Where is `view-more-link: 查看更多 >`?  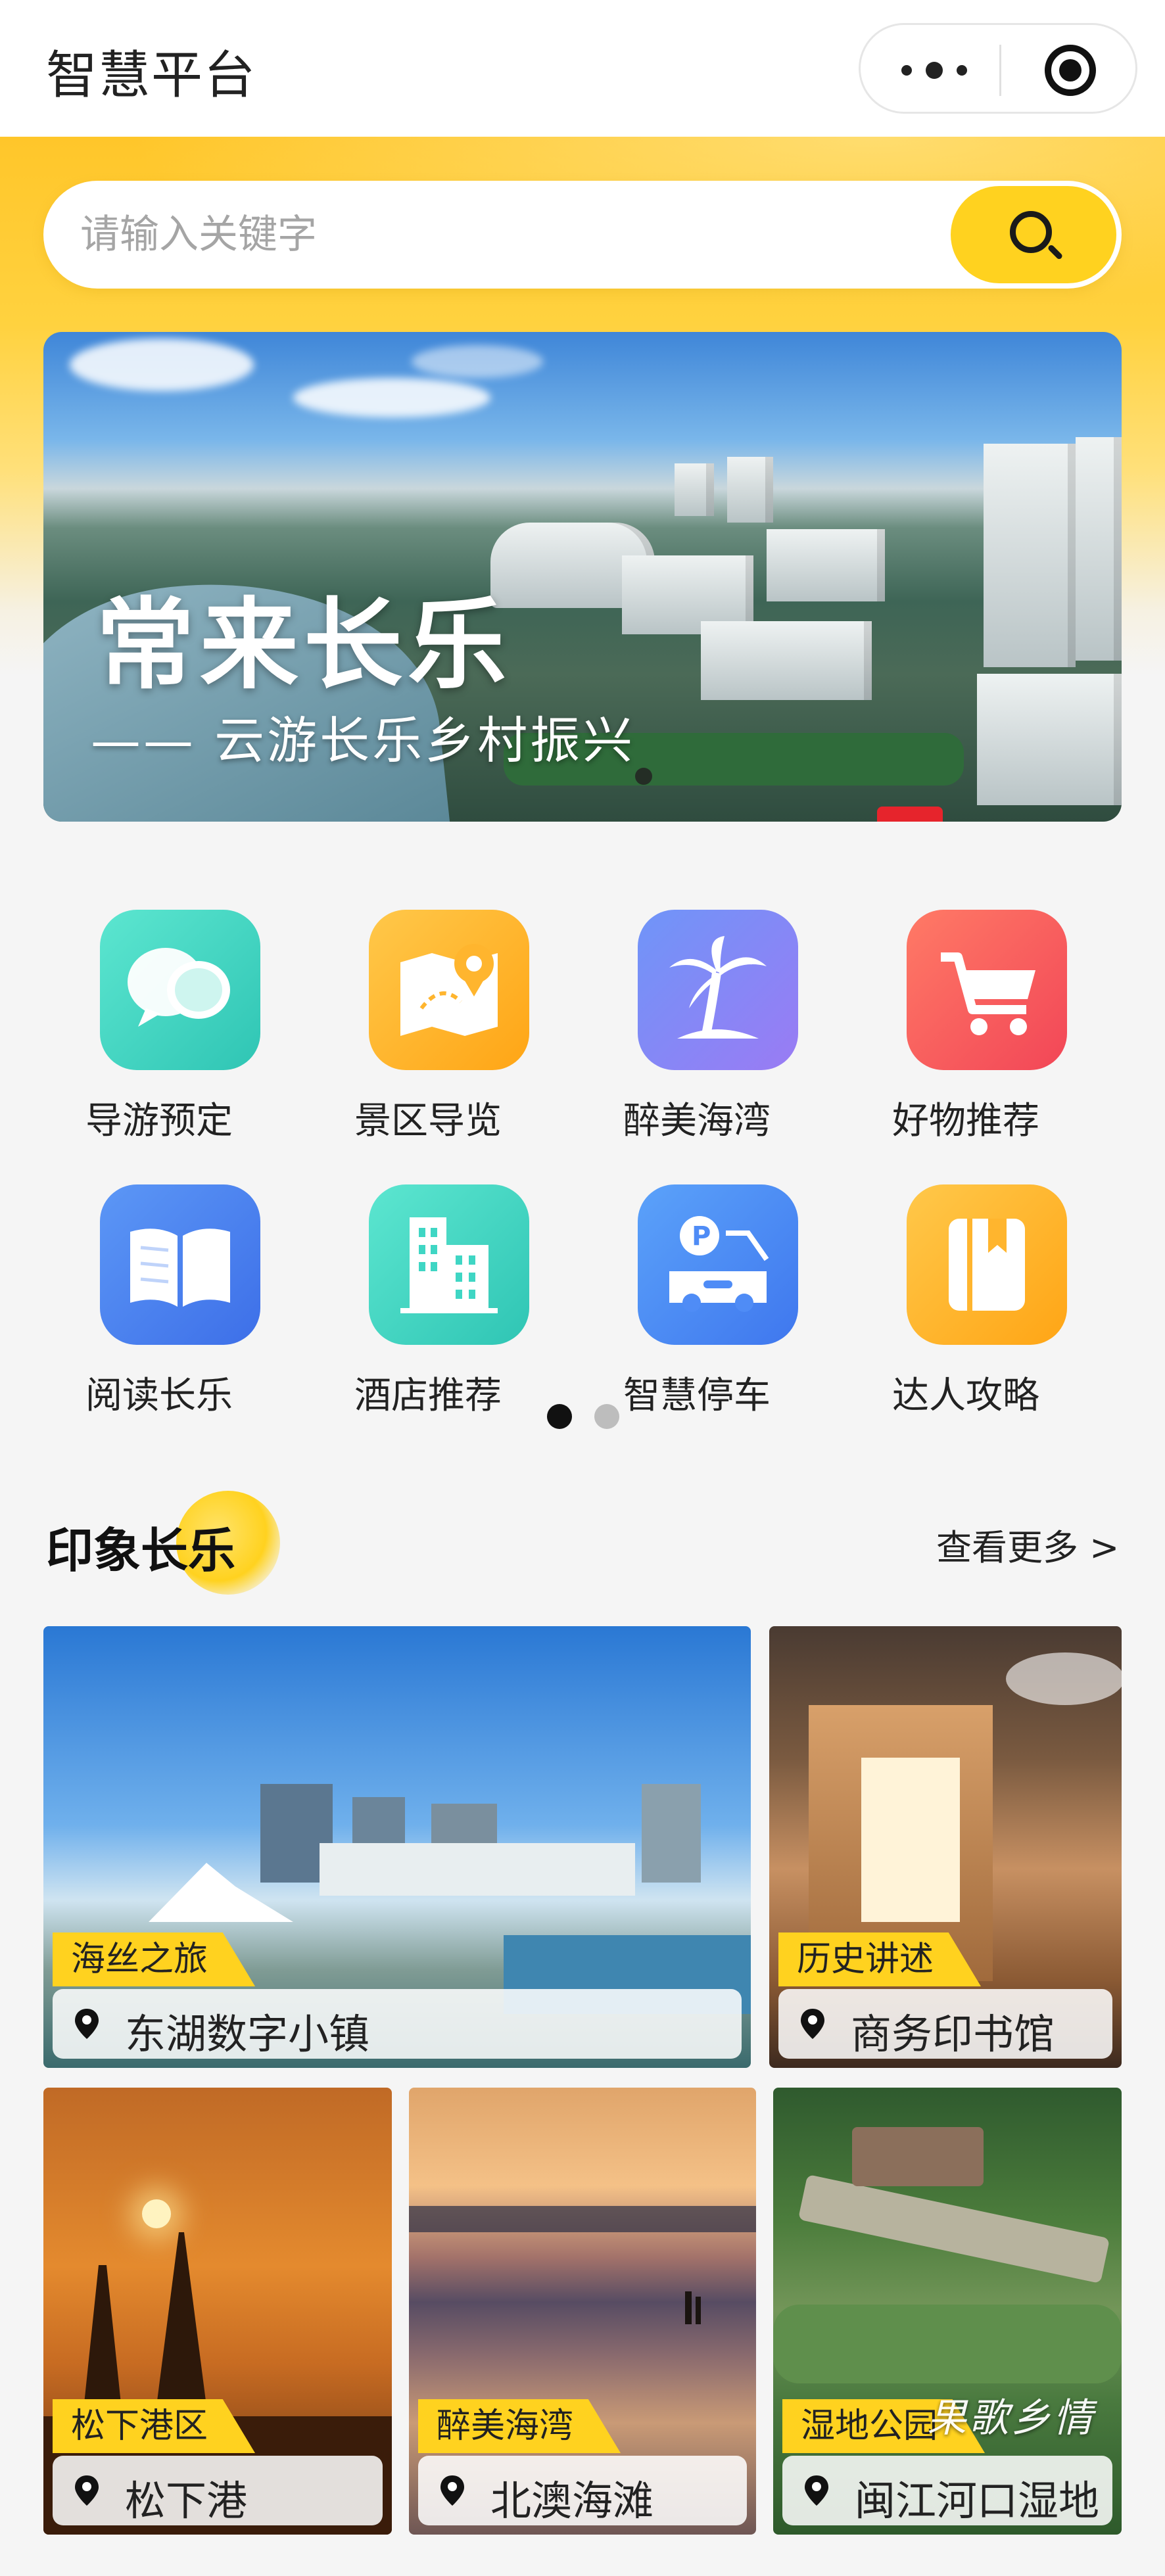
view-more-link: 查看更多 > is located at coordinates (1027, 1544).